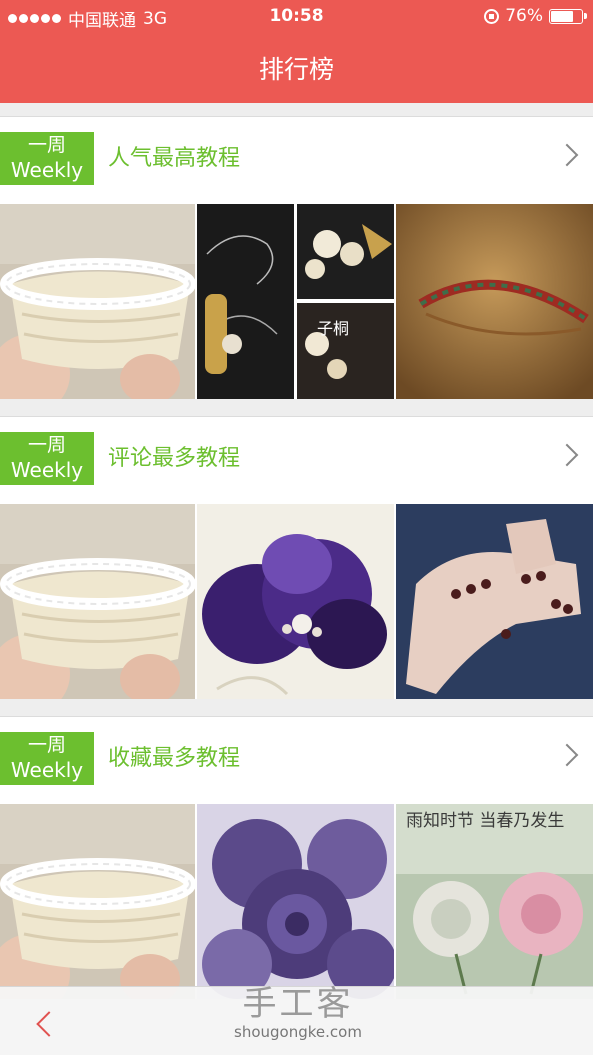  Describe the element at coordinates (174, 758) in the screenshot. I see `section-title: 收藏最多教程` at that location.